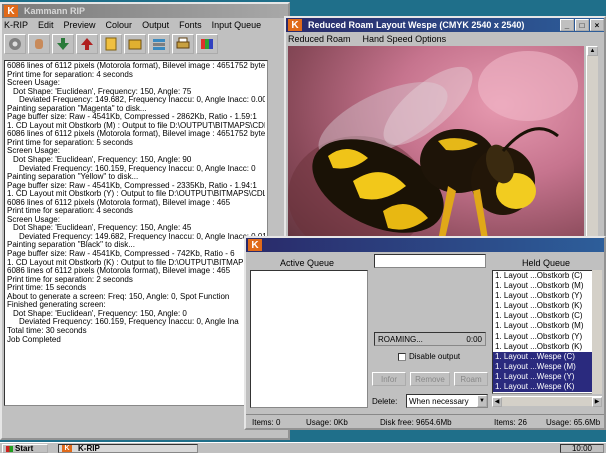 This screenshot has width=606, height=453. I want to click on log-line: Print time for separation: 5 seconds, so click(70, 142).